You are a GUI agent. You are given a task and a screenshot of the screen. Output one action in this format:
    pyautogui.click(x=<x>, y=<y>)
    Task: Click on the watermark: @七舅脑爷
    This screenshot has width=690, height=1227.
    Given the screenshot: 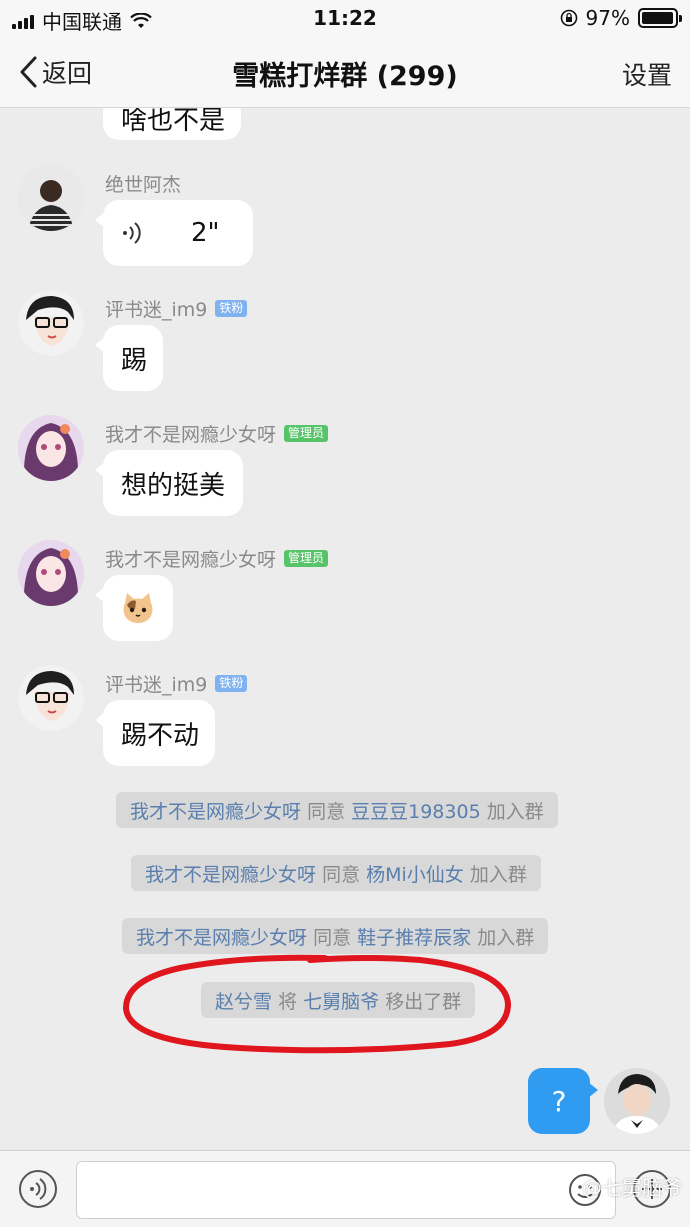 What is the action you would take?
    pyautogui.click(x=632, y=1188)
    